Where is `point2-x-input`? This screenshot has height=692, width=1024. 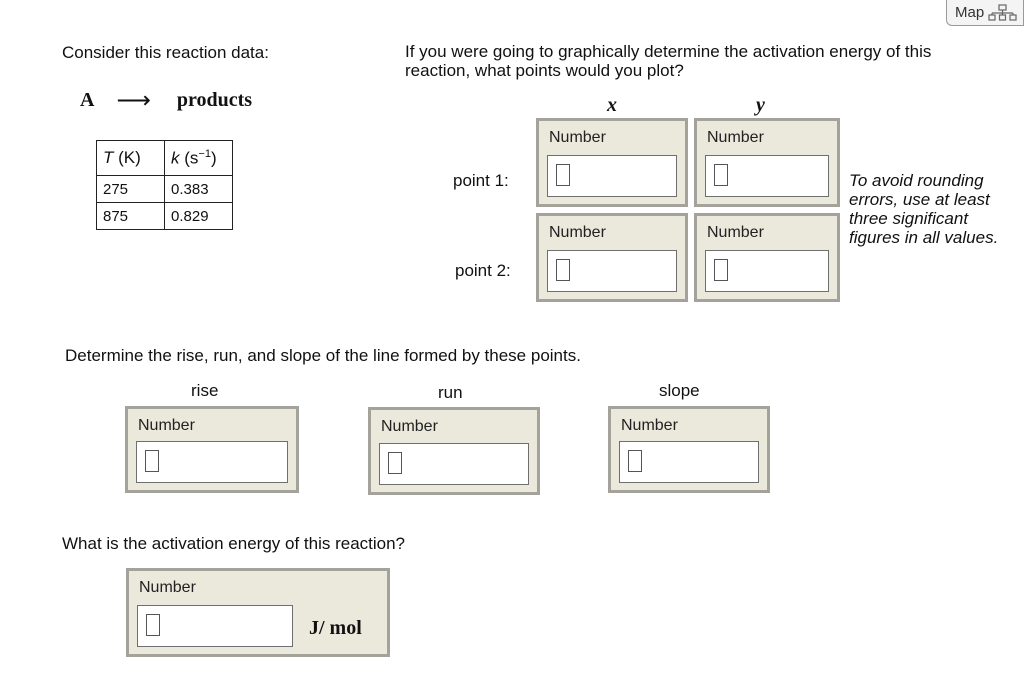 point2-x-input is located at coordinates (612, 271).